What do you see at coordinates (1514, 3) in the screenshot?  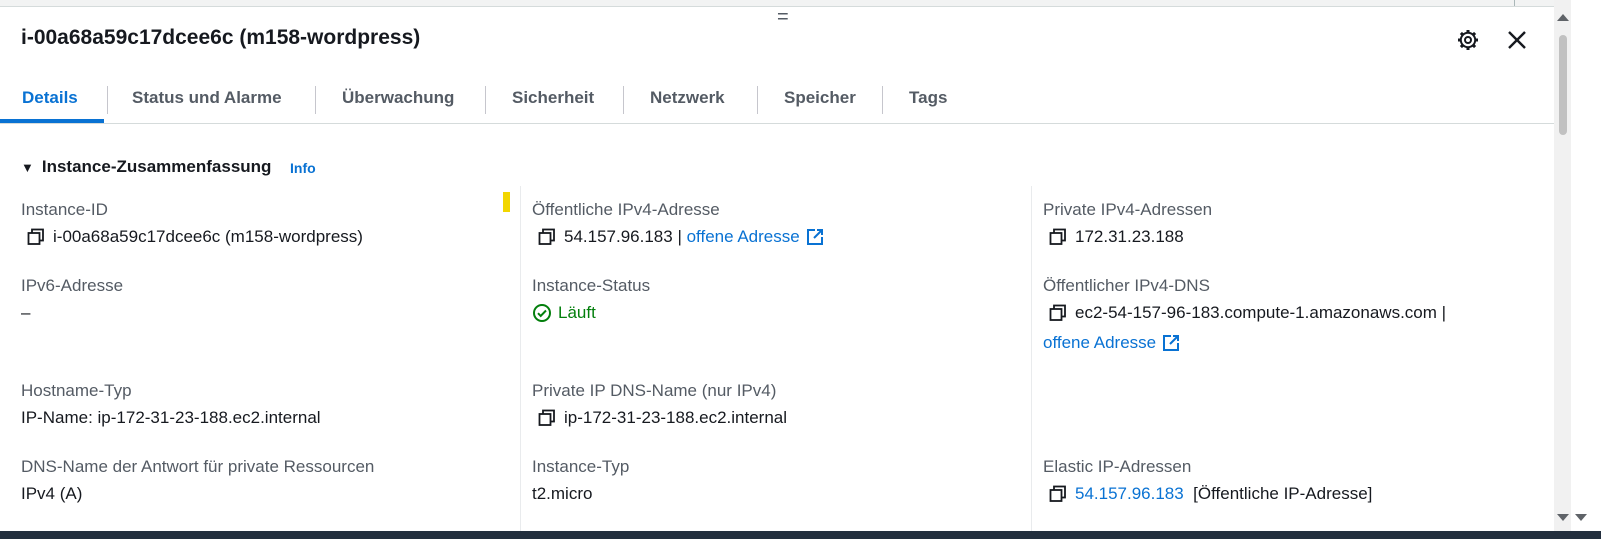 I see `top-edge-divider` at bounding box center [1514, 3].